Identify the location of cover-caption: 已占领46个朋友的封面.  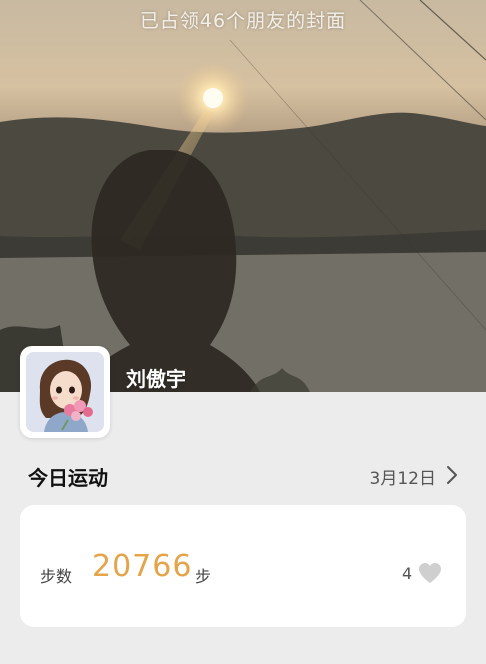
(243, 21).